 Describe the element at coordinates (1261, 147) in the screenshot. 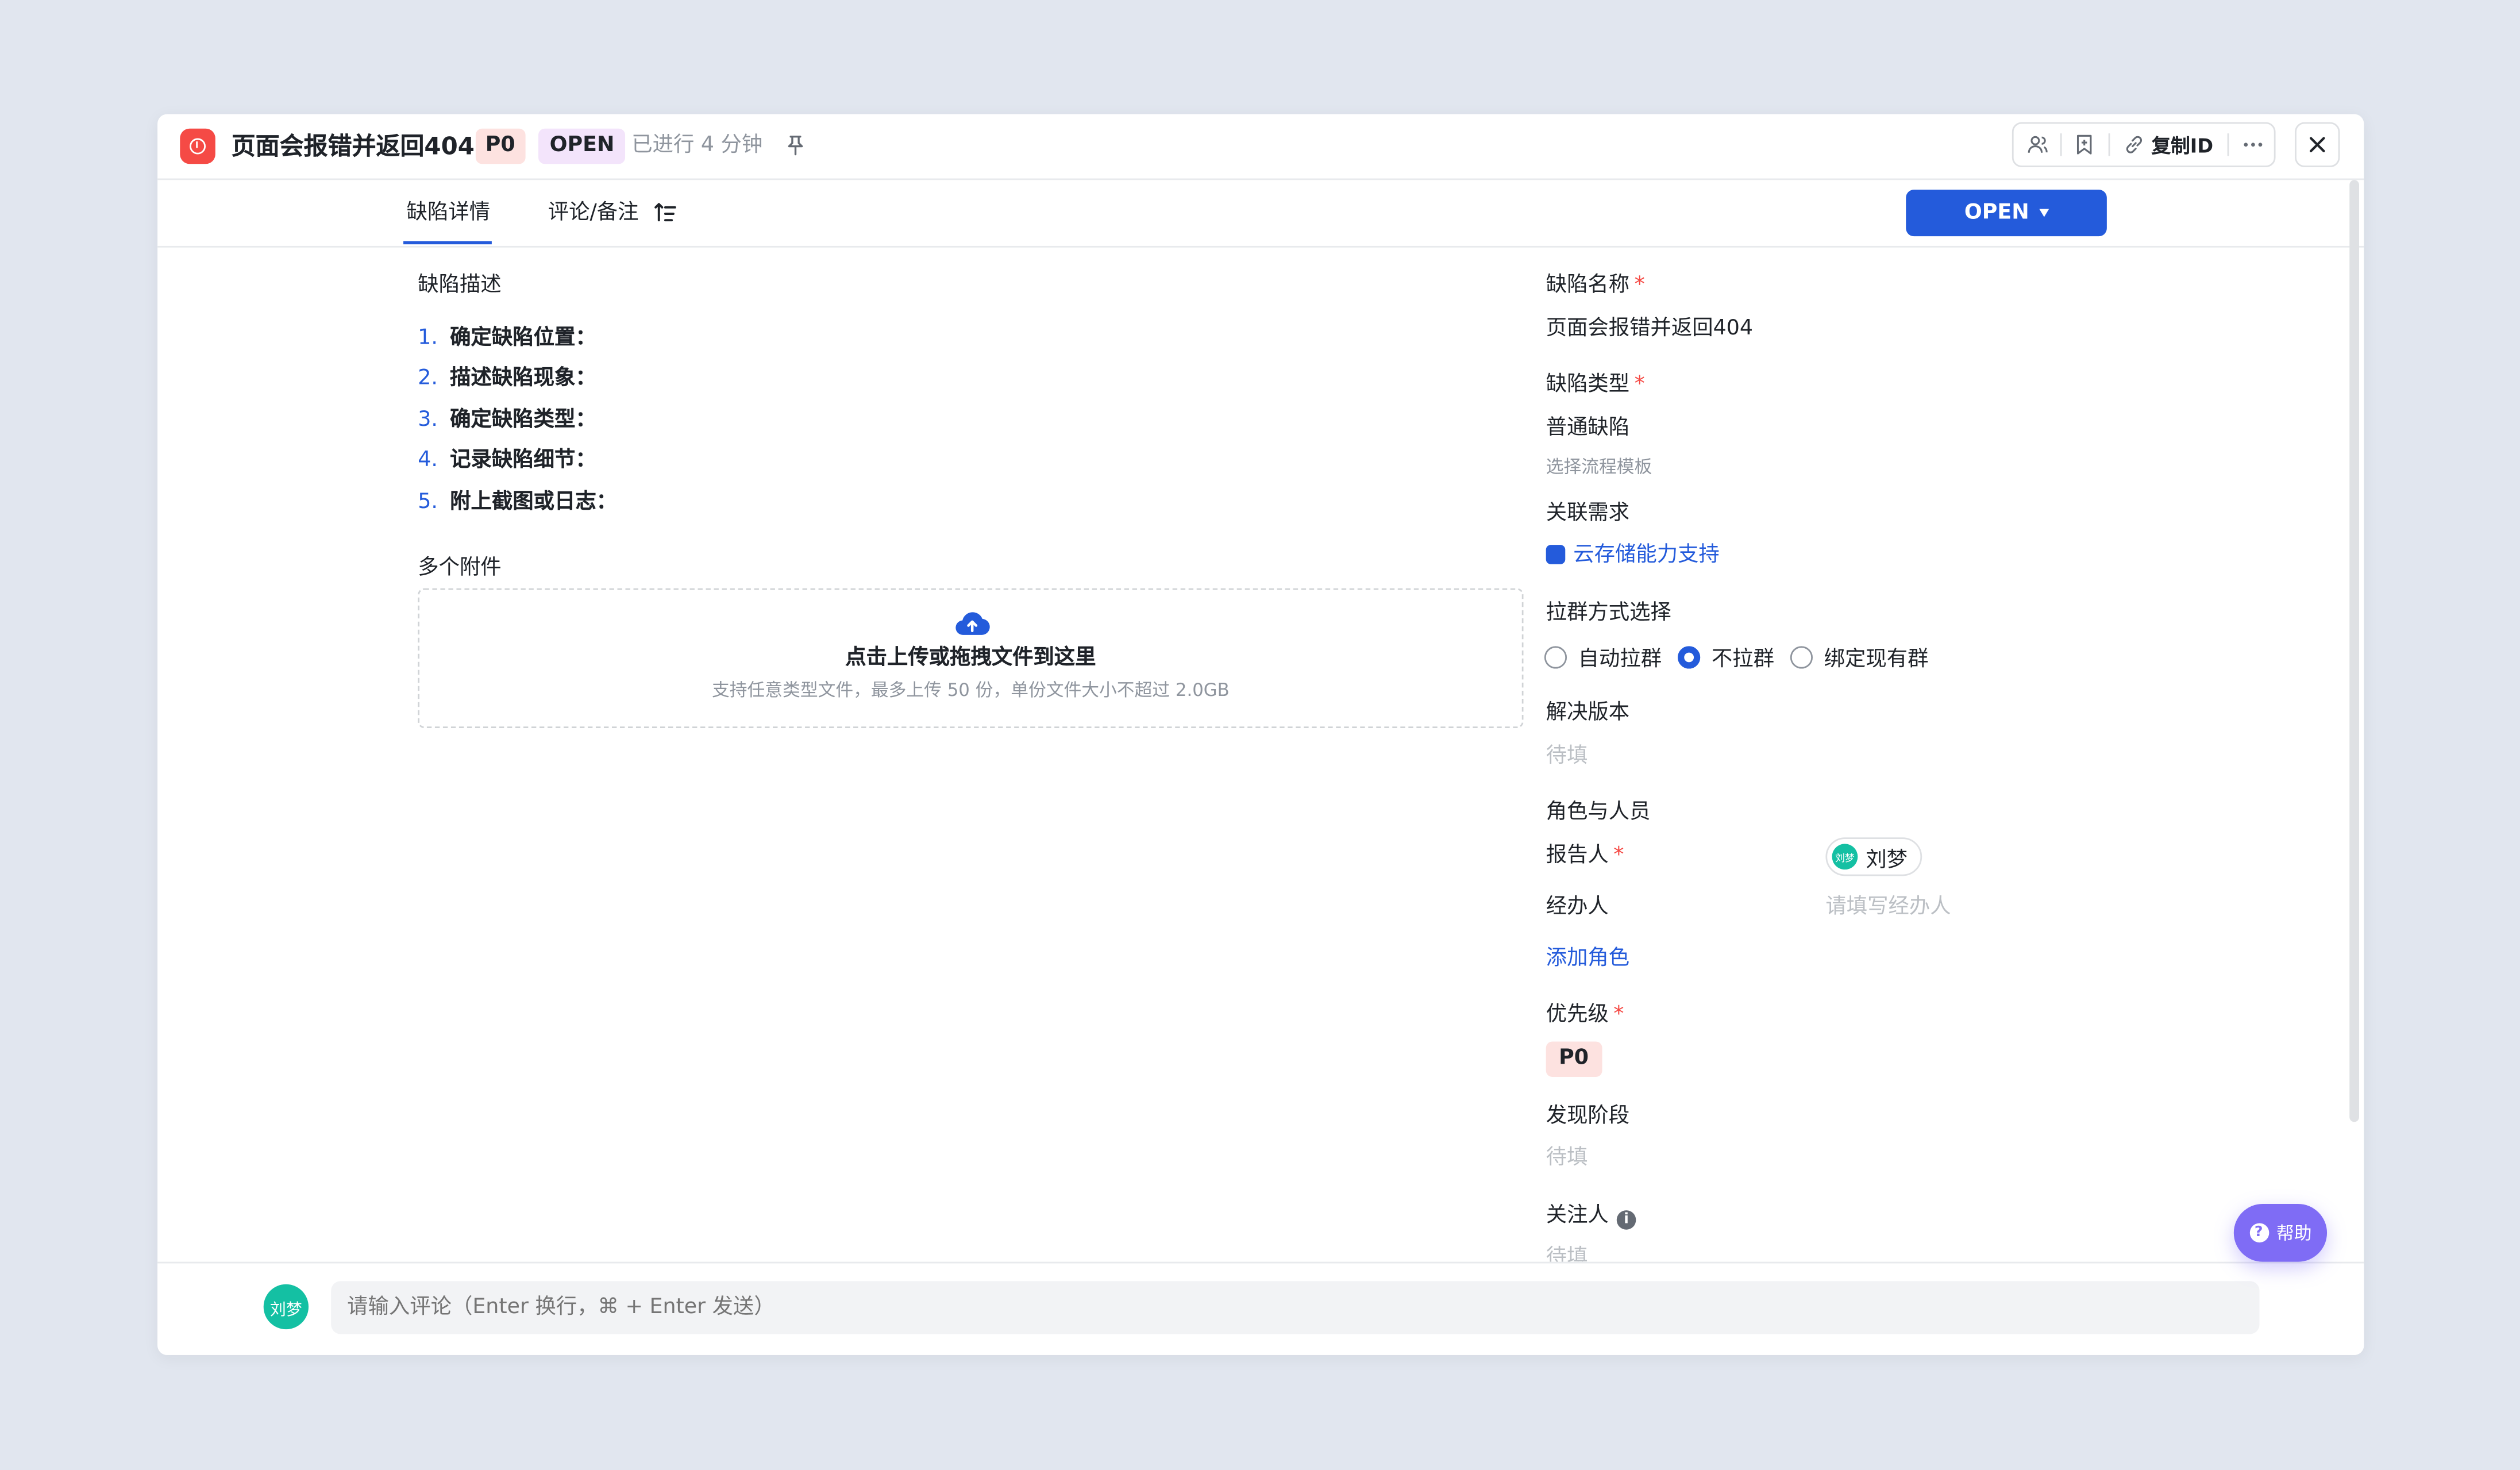

I see `modal-header: 页面会报错并返回404 P0 OPEN 已进行 4 分钟 复制ID` at that location.